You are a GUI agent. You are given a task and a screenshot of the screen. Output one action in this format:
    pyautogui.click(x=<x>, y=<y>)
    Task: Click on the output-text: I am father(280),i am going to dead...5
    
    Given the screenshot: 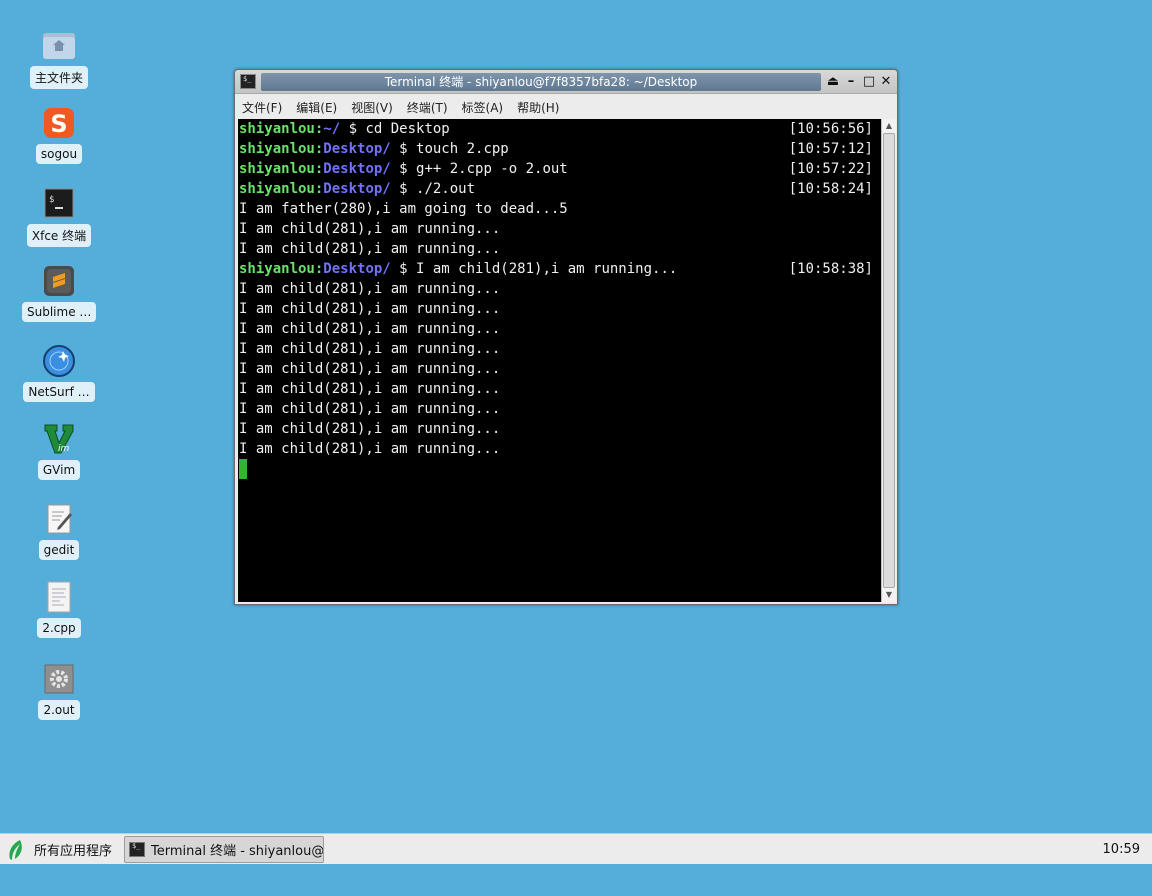 What is the action you would take?
    pyautogui.click(x=403, y=209)
    